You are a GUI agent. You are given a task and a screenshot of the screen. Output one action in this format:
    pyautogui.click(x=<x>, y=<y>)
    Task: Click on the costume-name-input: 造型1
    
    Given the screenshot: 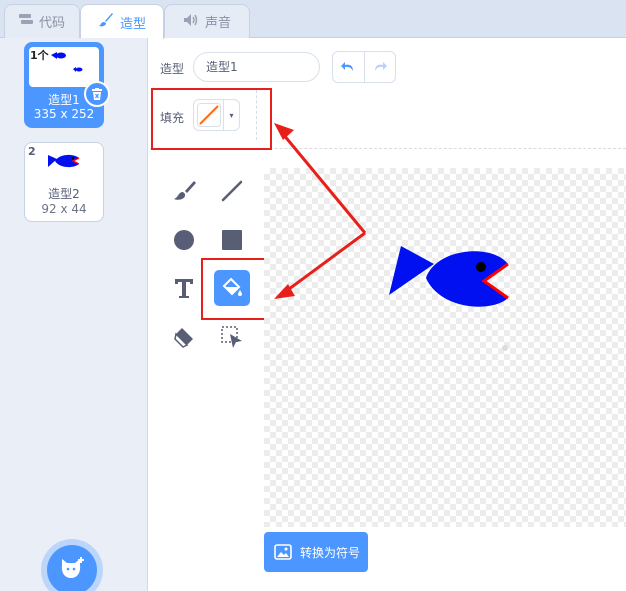 What is the action you would take?
    pyautogui.click(x=256, y=67)
    